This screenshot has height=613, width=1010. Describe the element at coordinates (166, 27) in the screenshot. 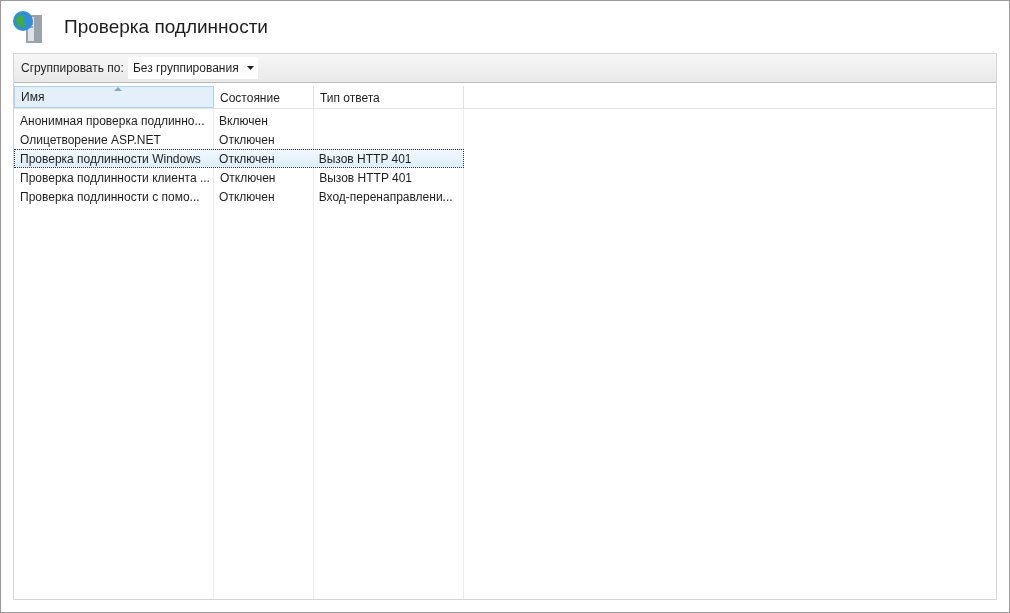

I see `page-title: Проверка подлинности` at that location.